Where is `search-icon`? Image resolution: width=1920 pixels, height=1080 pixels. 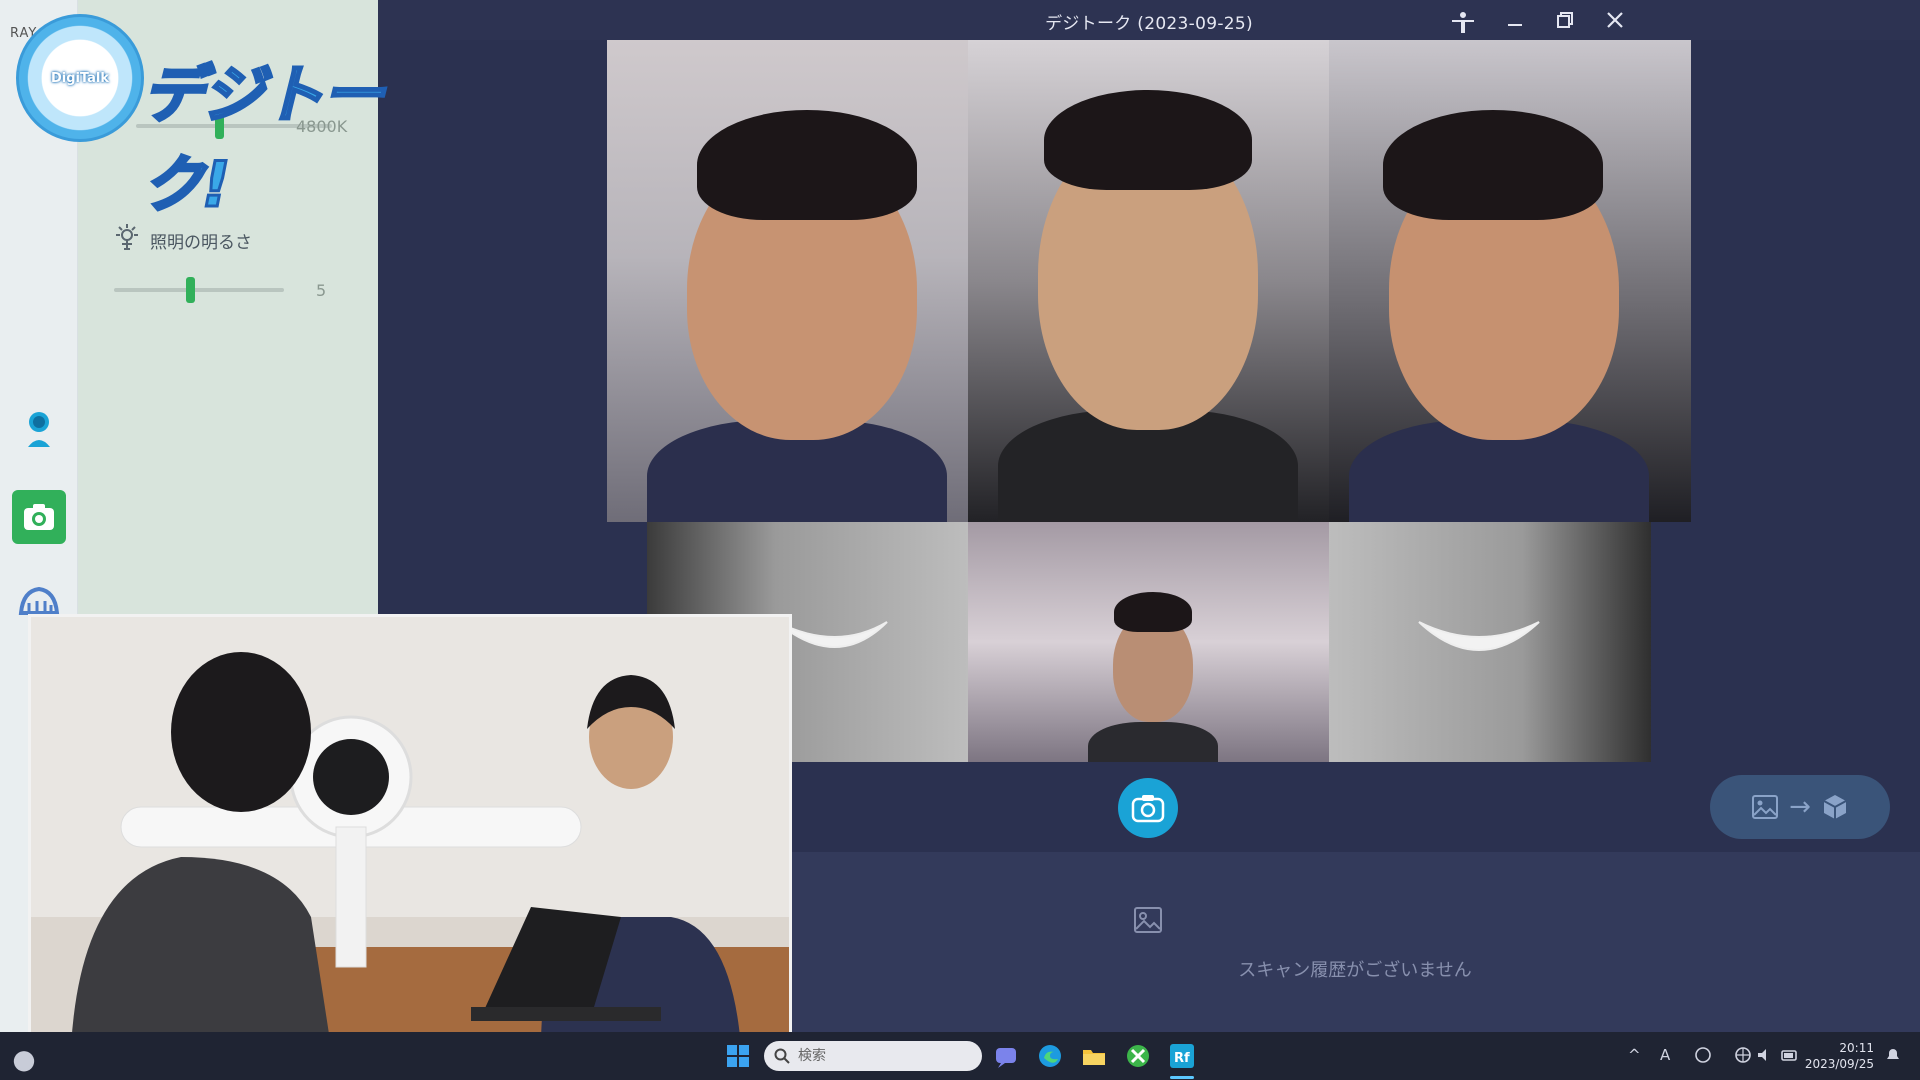
search-icon is located at coordinates (782, 1056).